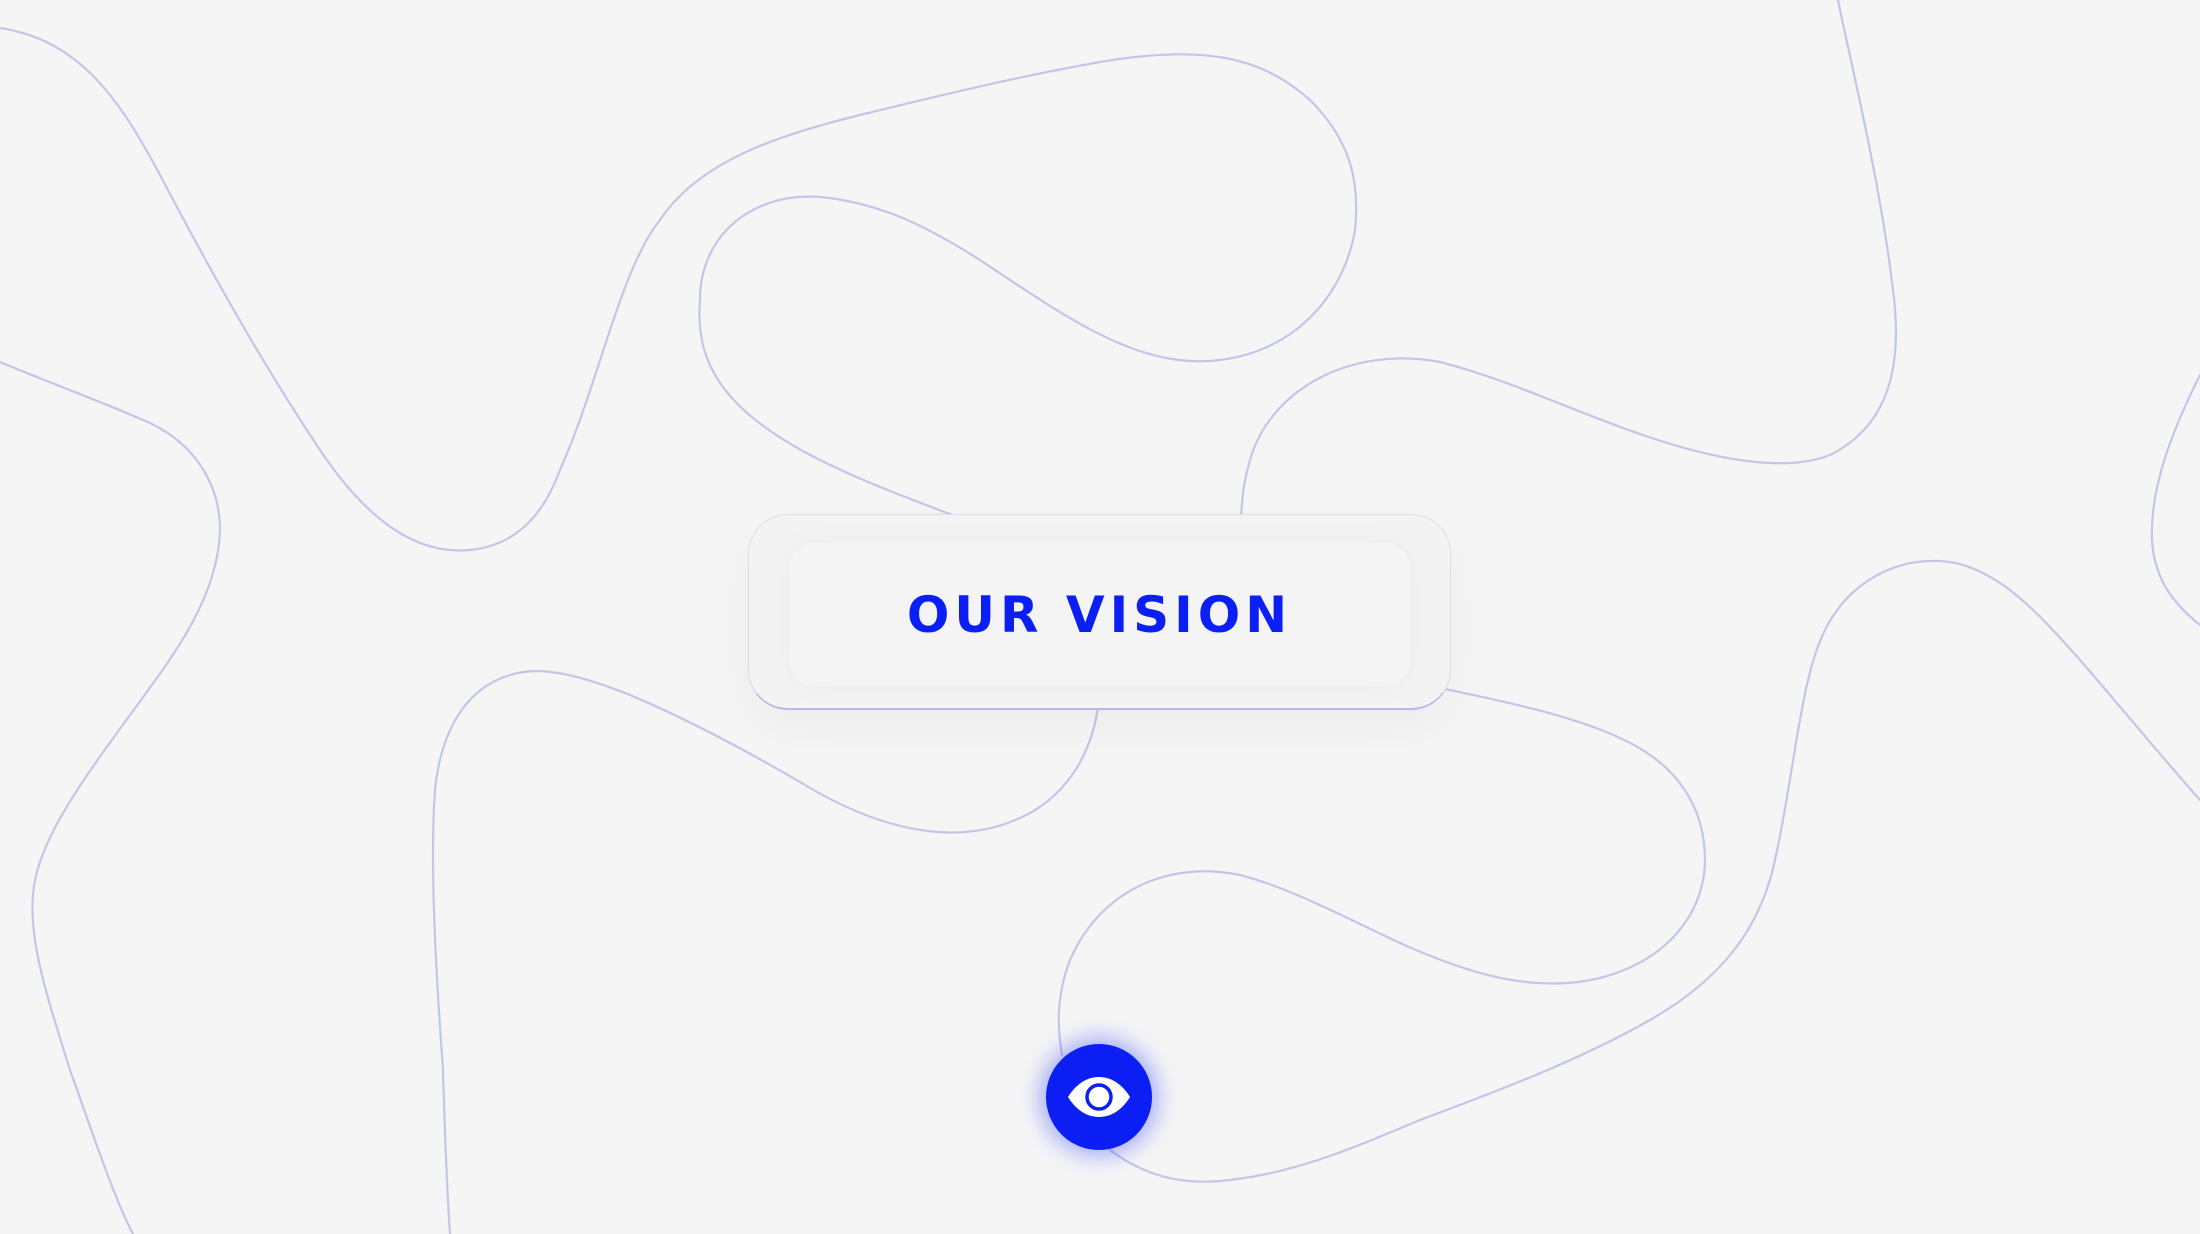 This screenshot has height=1234, width=2200. I want to click on eye-button, so click(1099, 1097).